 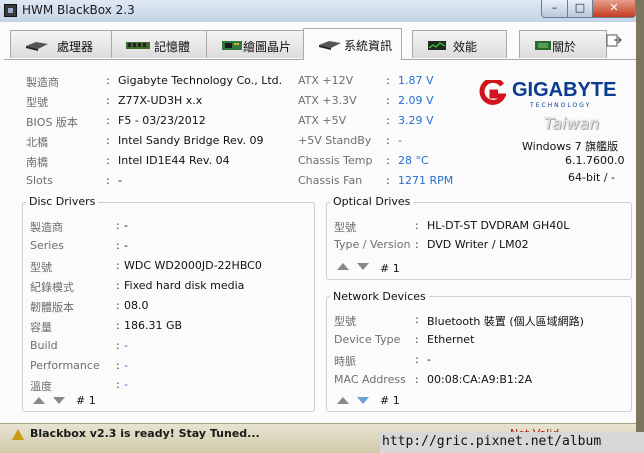 I want to click on disc-manufacturer-value: -, so click(x=126, y=225).